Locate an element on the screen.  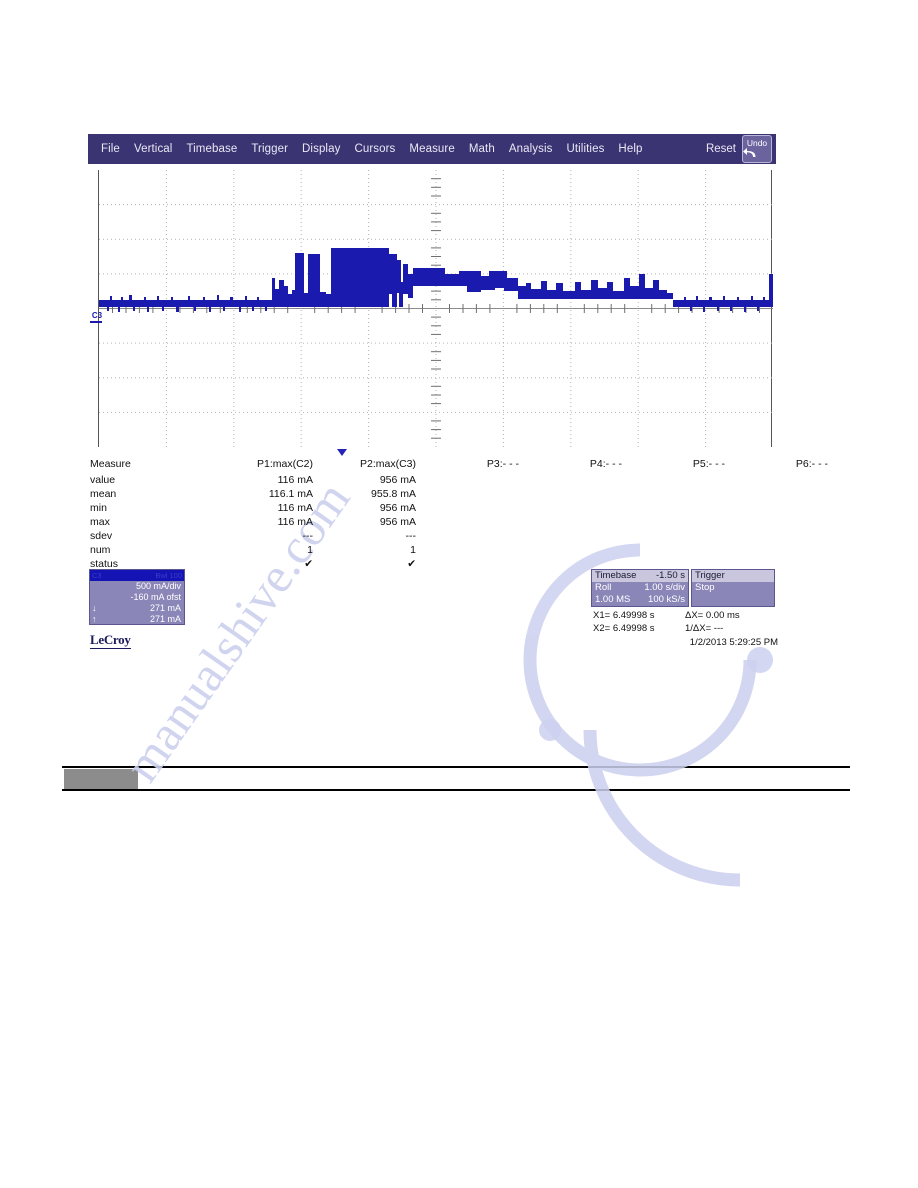
menu-utilities: Utilities is located at coordinates (585, 149).